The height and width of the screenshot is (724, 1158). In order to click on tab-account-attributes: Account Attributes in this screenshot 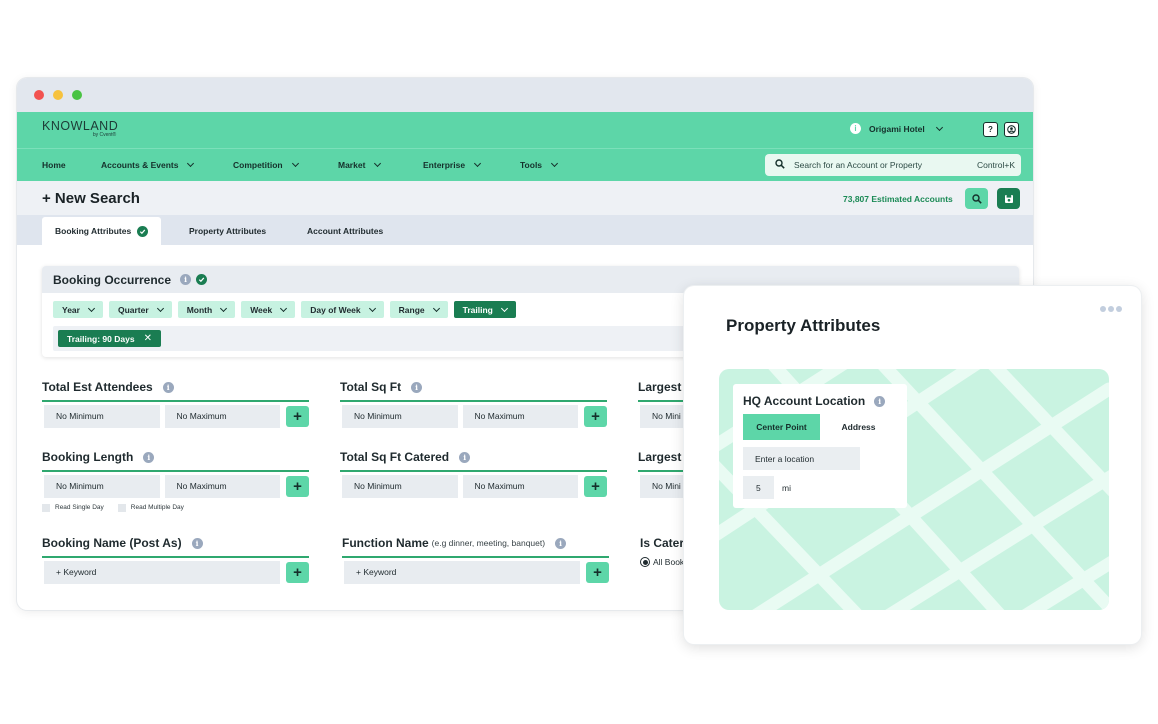, I will do `click(345, 231)`.